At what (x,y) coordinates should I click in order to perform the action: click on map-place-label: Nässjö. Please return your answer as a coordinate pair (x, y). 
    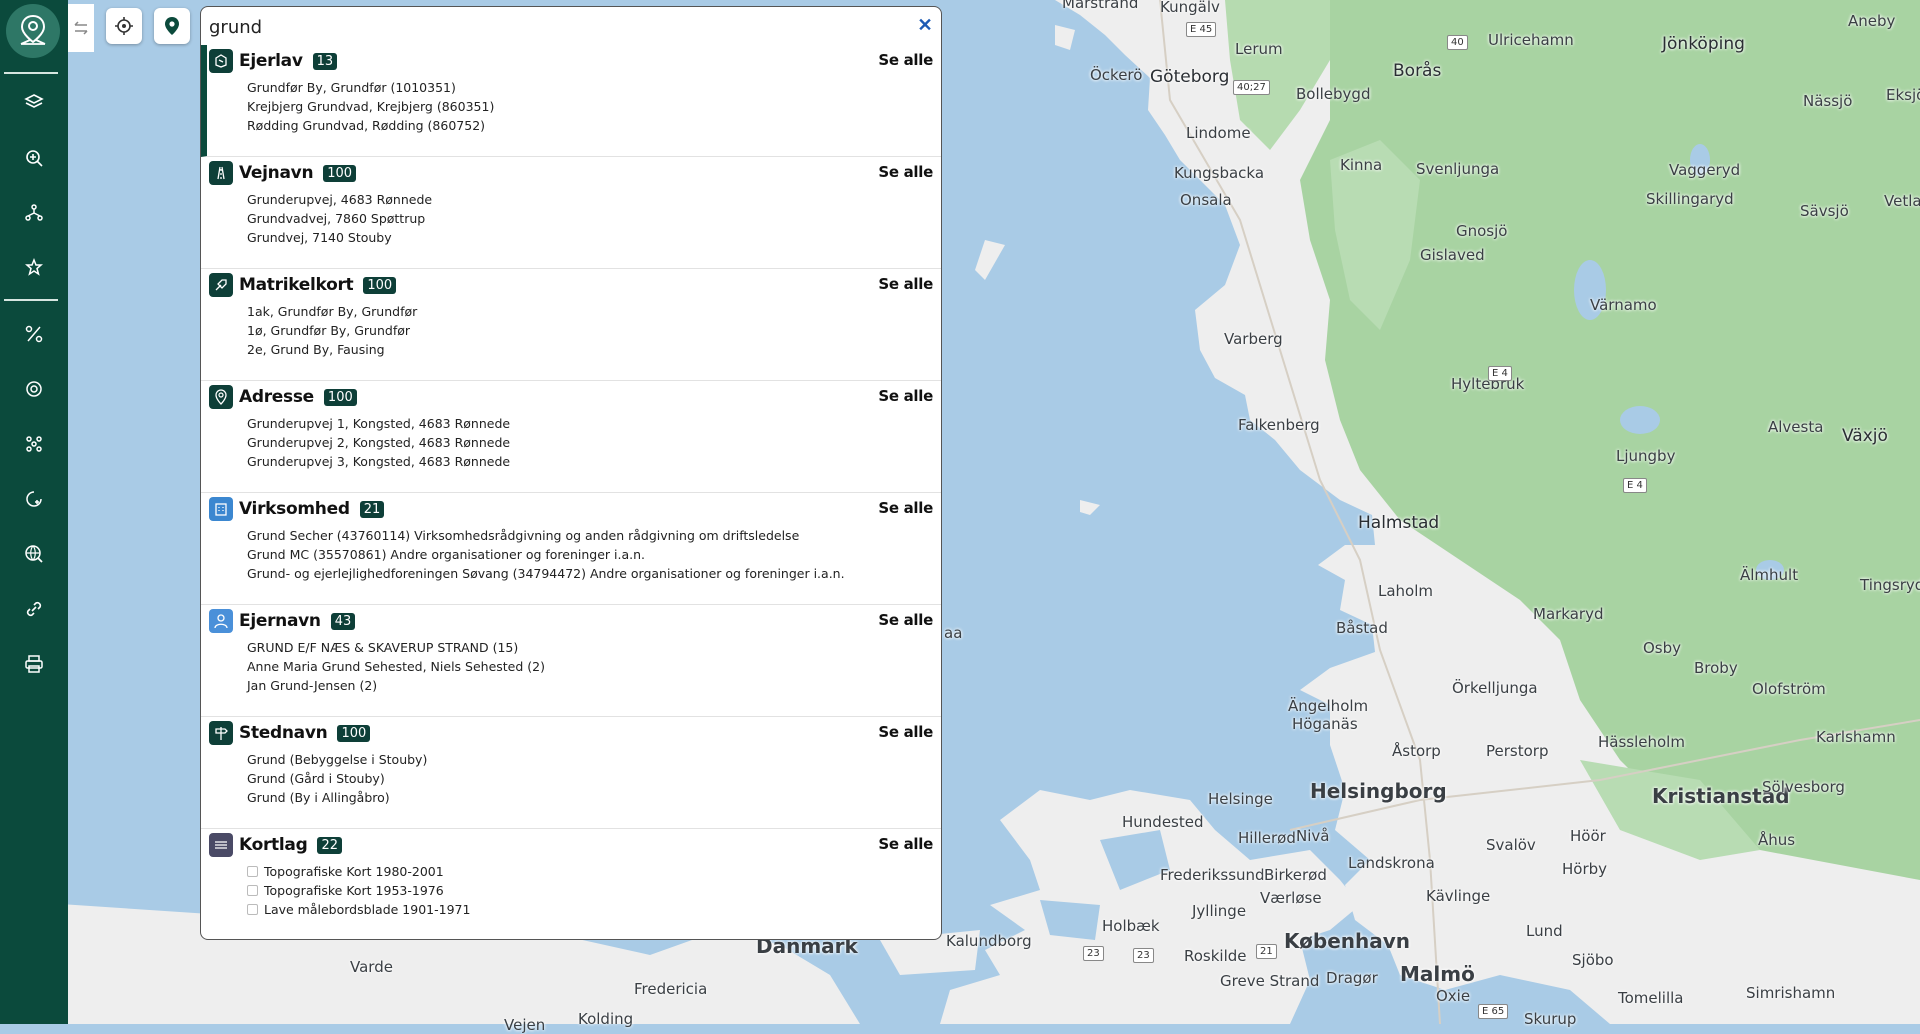
    Looking at the image, I should click on (1828, 101).